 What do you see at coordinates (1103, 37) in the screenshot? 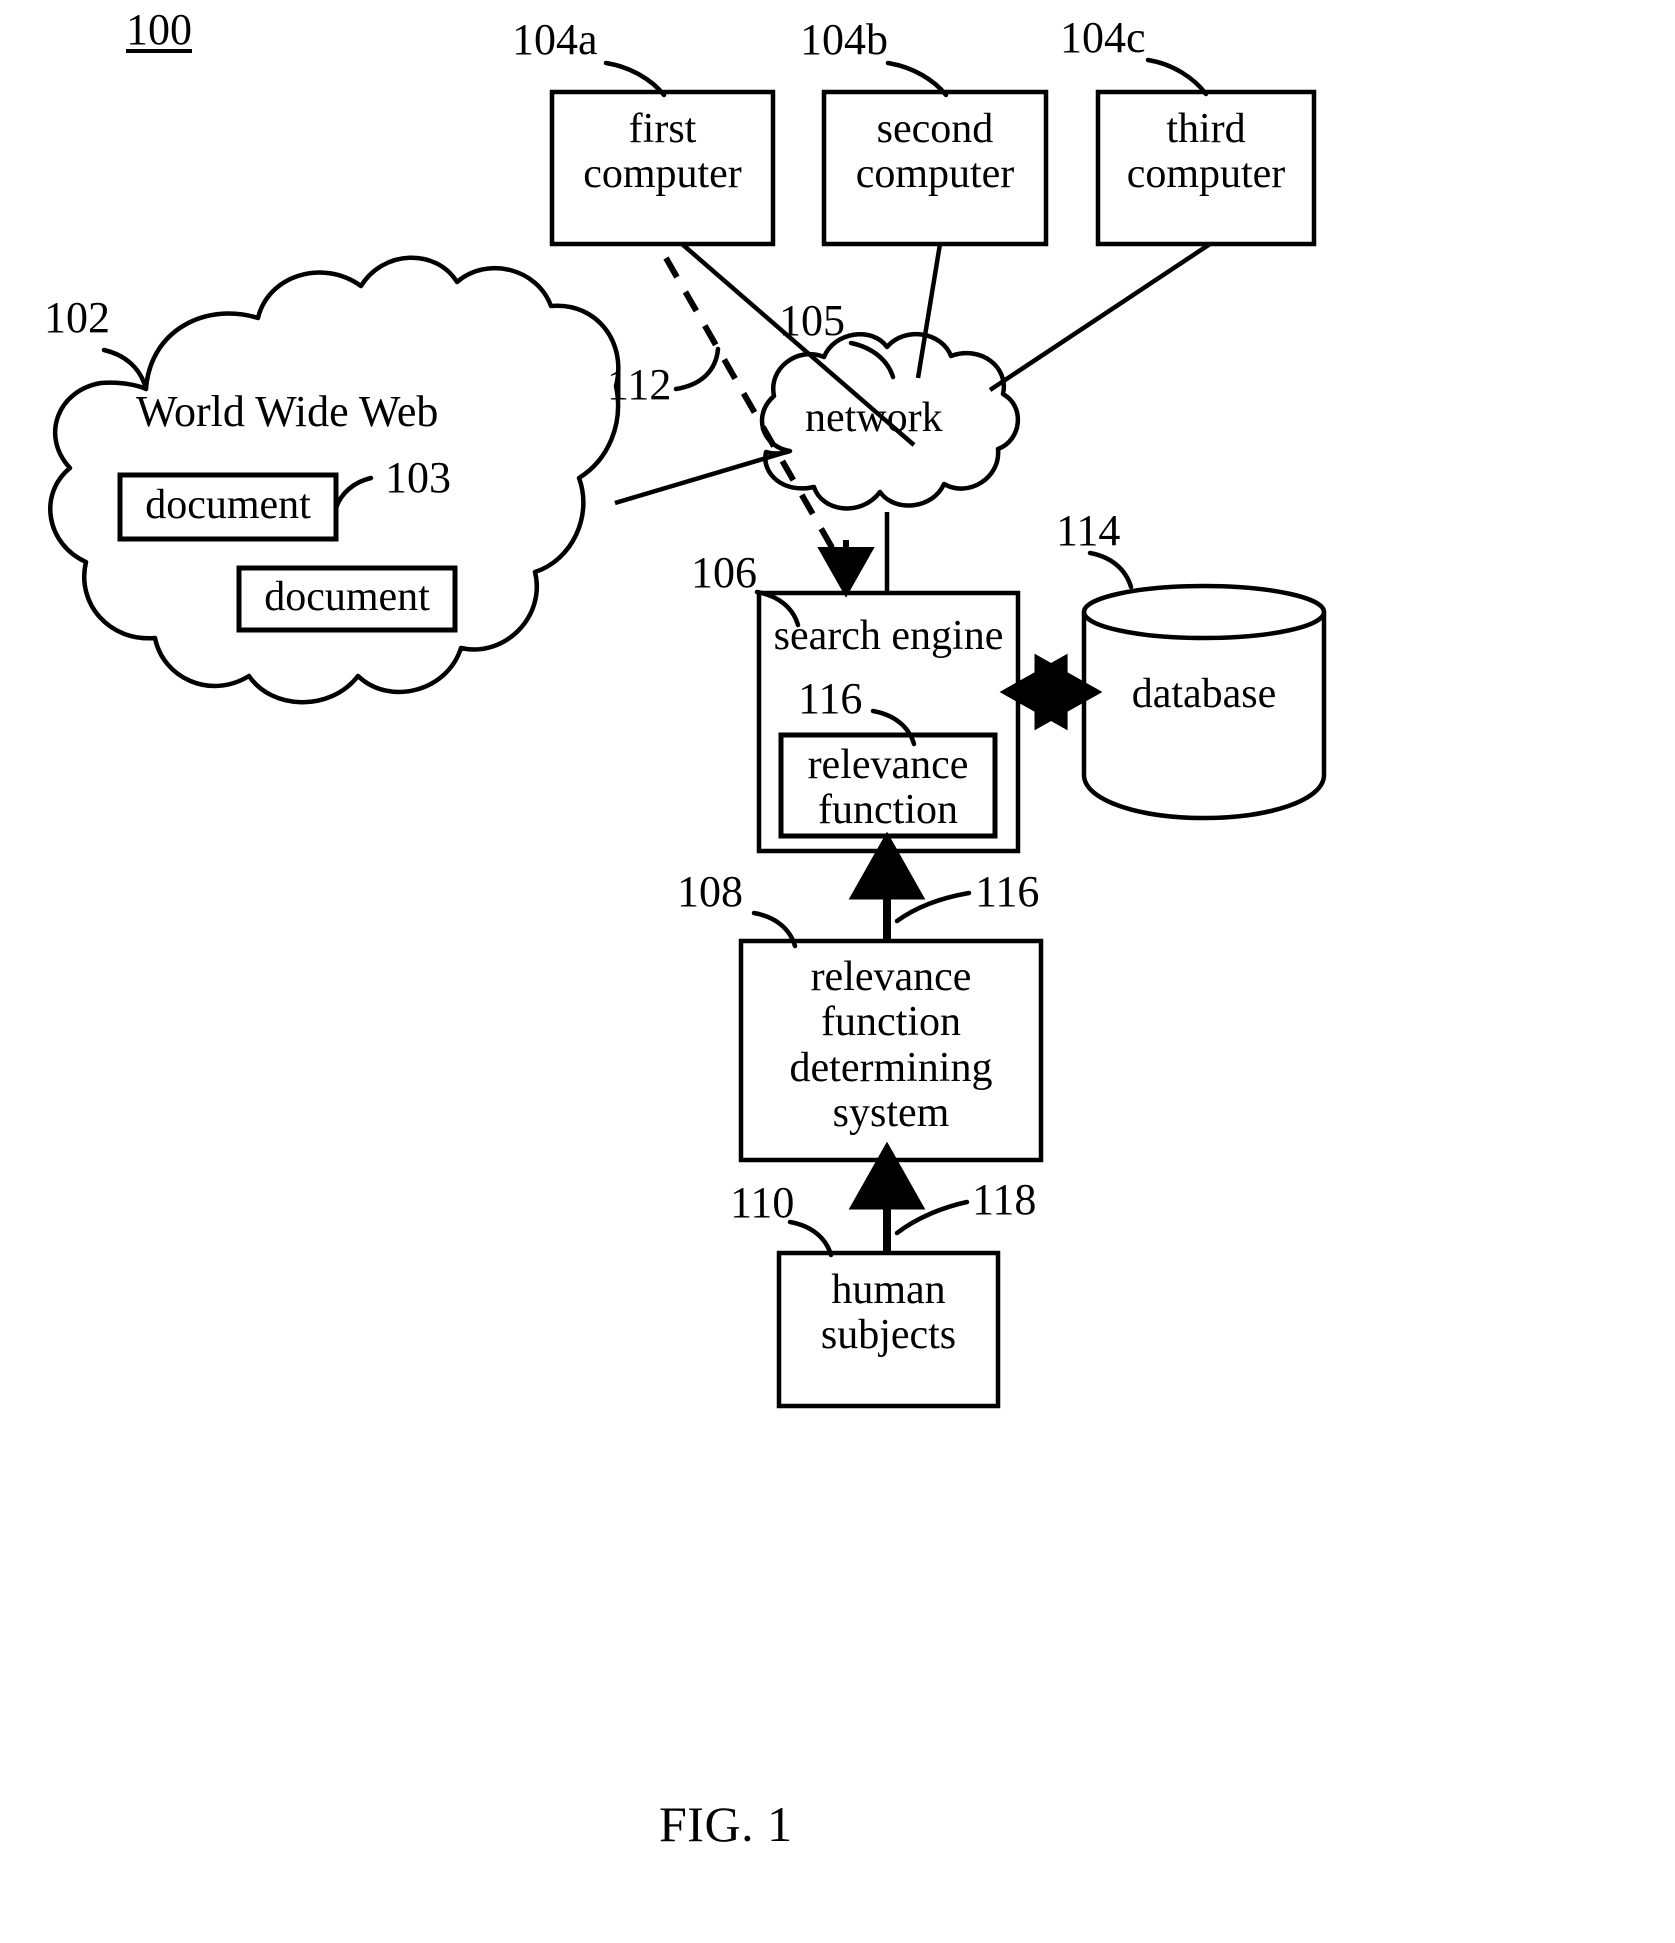
I see `ref-104c: 104c` at bounding box center [1103, 37].